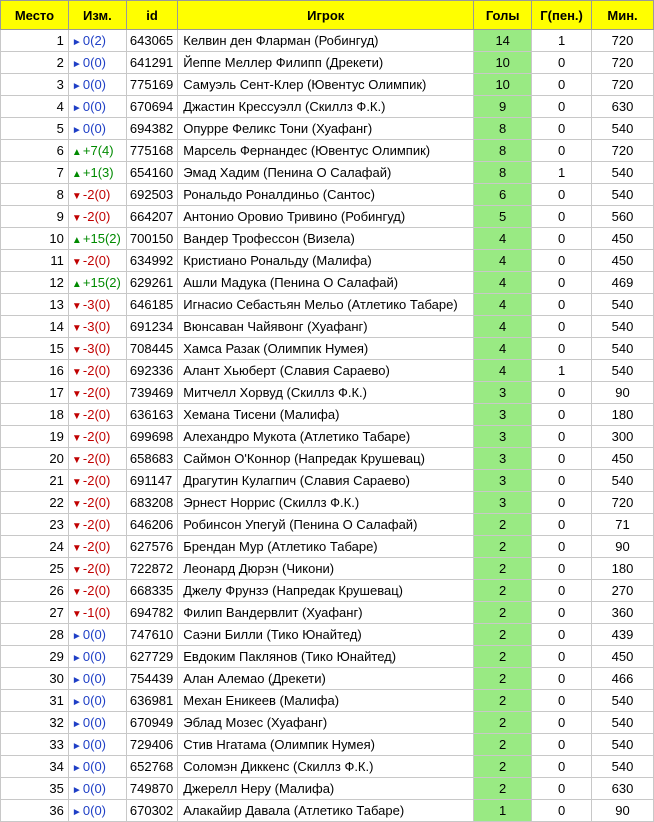  I want to click on id-cell: 643065, so click(152, 40).